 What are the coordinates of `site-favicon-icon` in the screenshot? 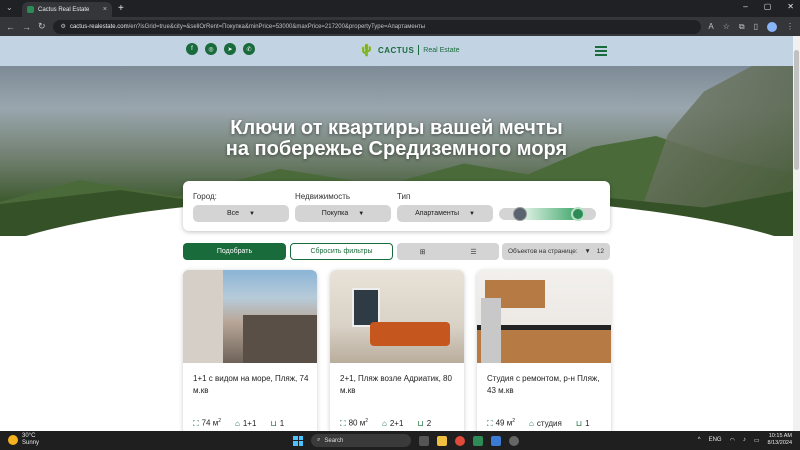 It's located at (30, 9).